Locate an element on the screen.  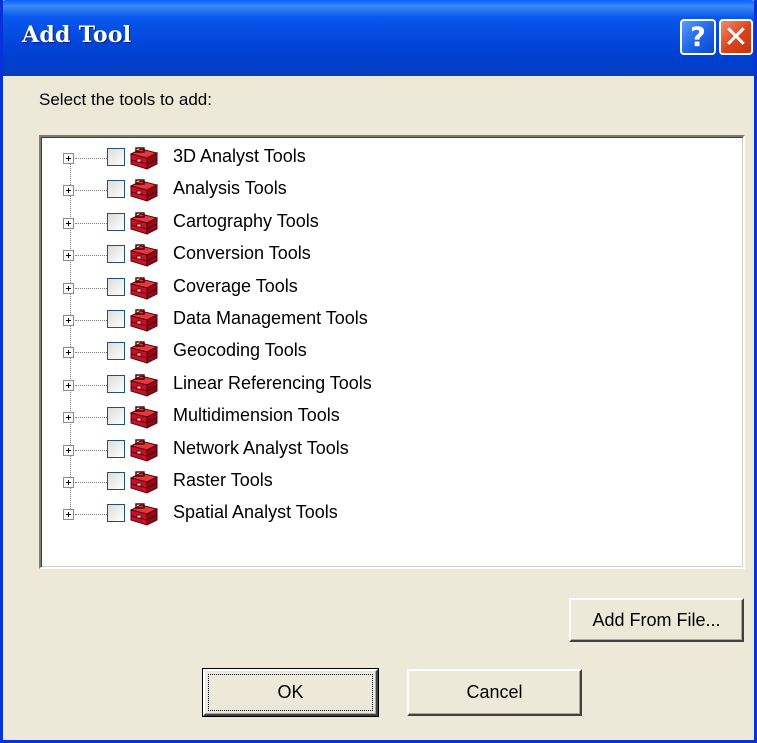
tree-item-label: Analysis Tools is located at coordinates (230, 188).